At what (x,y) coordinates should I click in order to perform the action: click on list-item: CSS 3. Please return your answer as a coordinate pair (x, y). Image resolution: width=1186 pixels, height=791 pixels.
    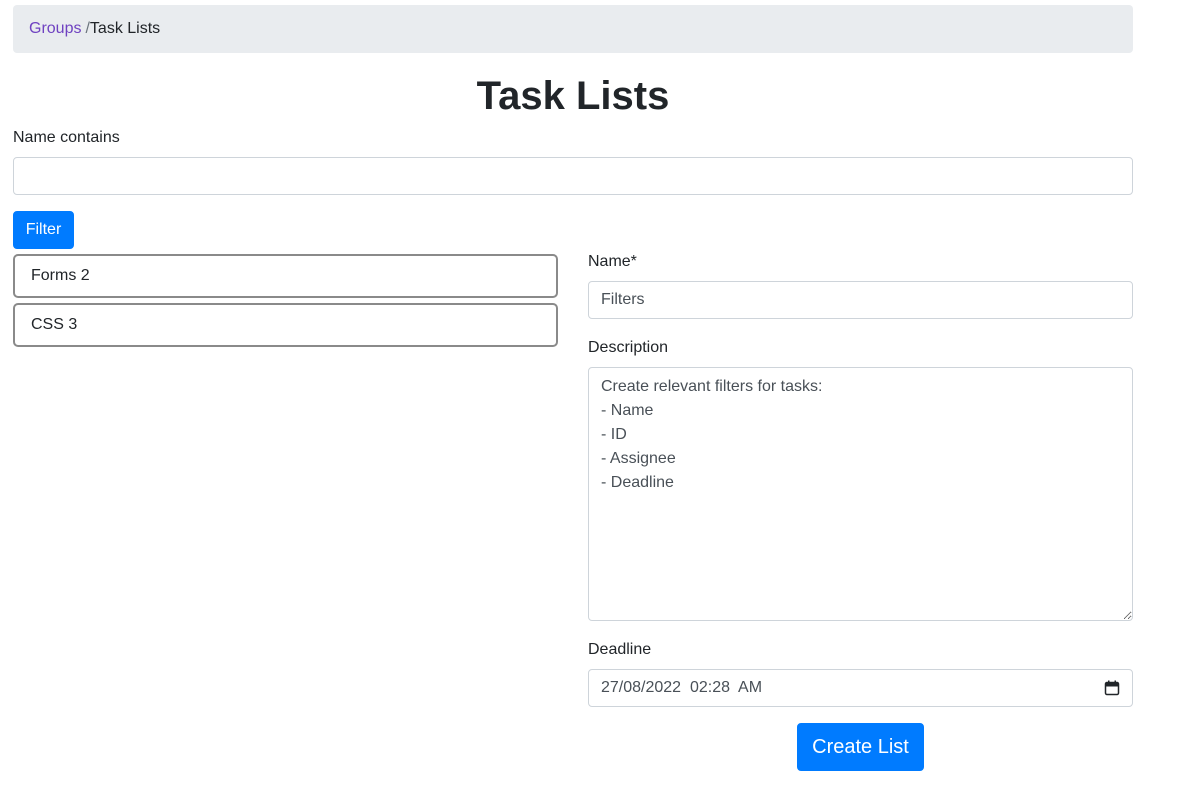
    Looking at the image, I should click on (285, 325).